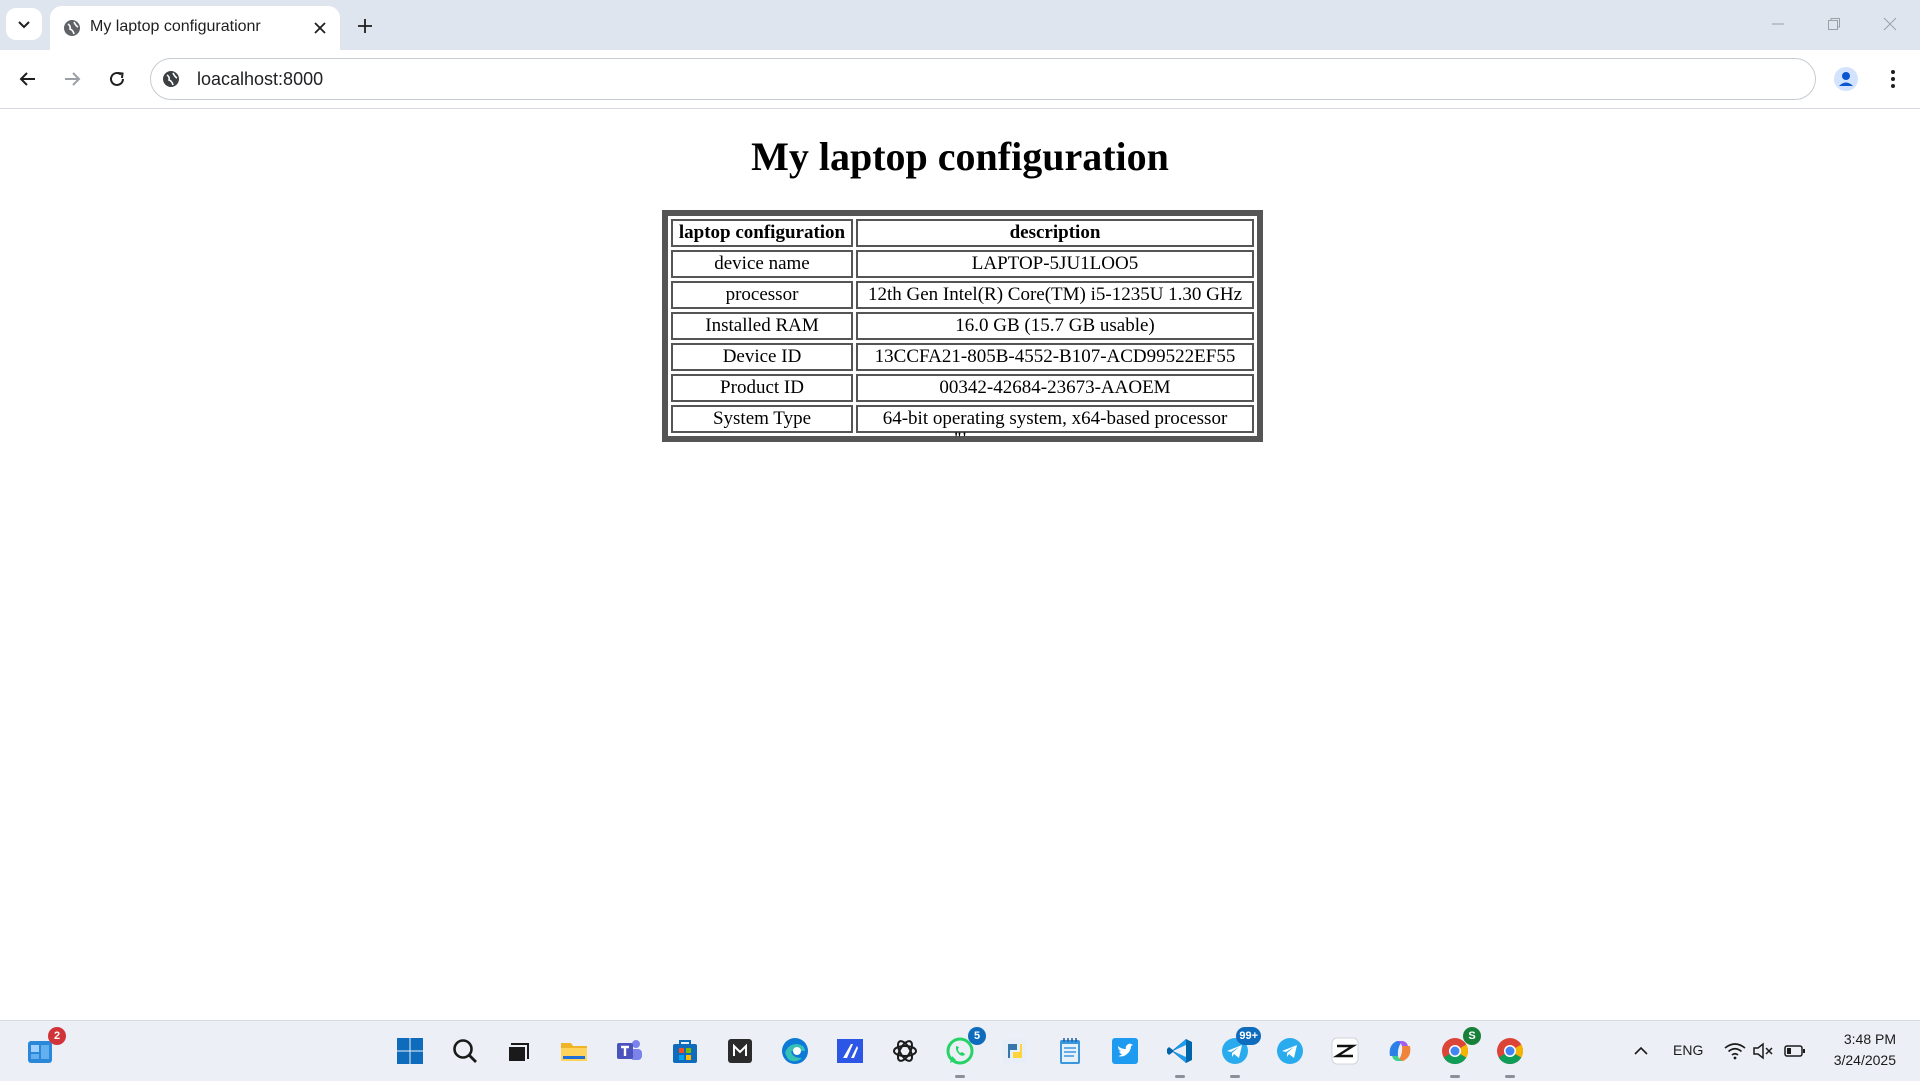 Image resolution: width=1920 pixels, height=1081 pixels. Describe the element at coordinates (1179, 1051) in the screenshot. I see `vscode-icon` at that location.